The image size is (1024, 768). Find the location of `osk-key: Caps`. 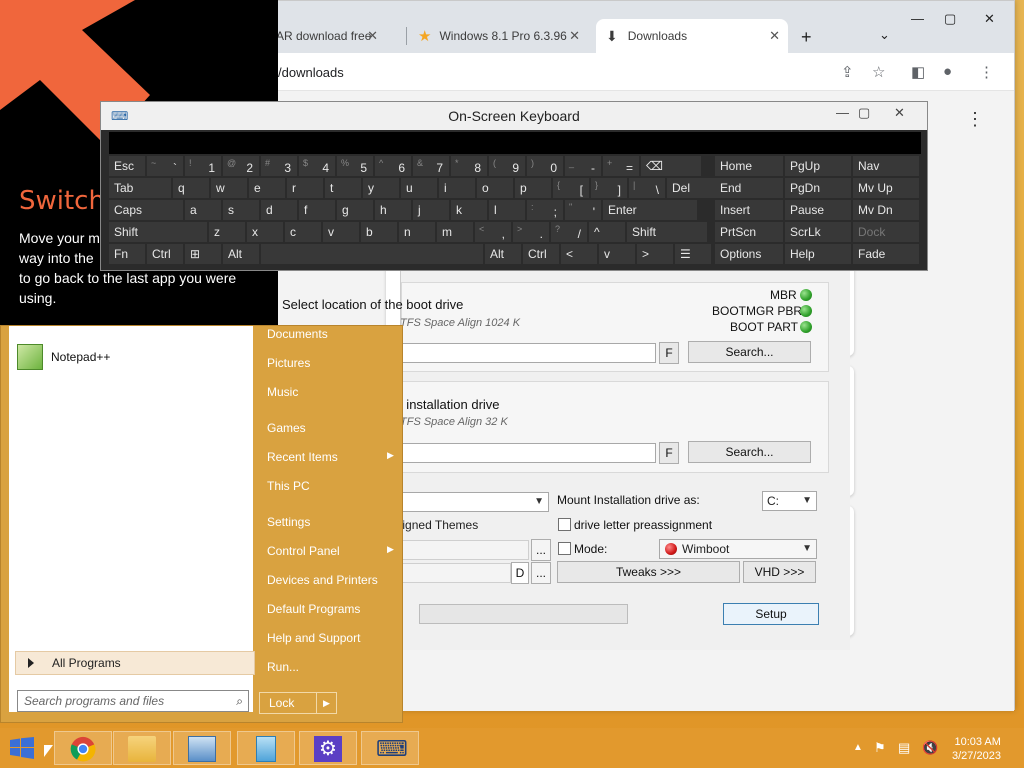

osk-key: Caps is located at coordinates (146, 210).